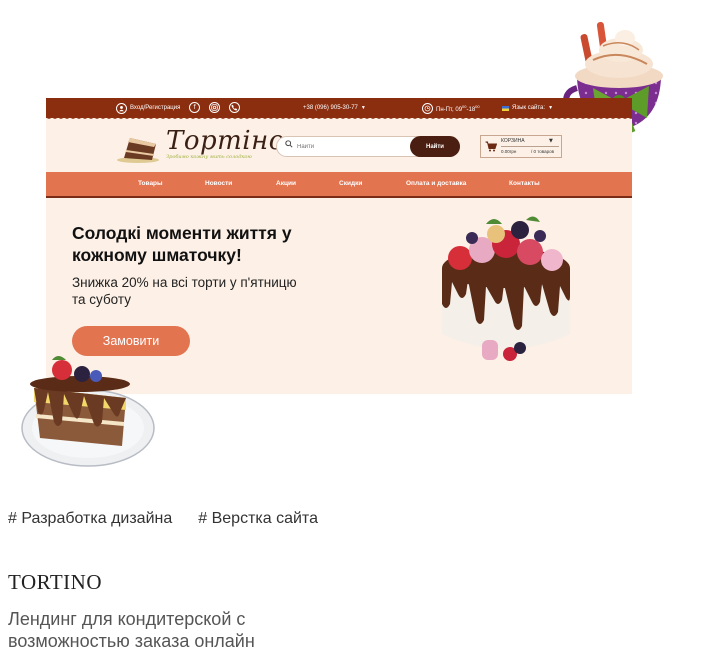 This screenshot has height=655, width=712. I want to click on search-bar: Найти, so click(368, 146).